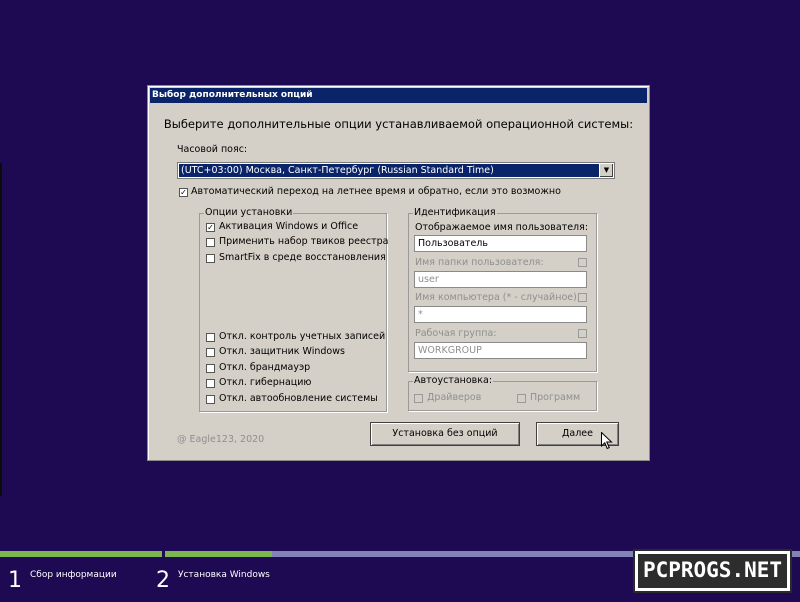 The image size is (800, 602). I want to click on registry-tweaks-label: Применить набор твиков реестра, so click(304, 241).